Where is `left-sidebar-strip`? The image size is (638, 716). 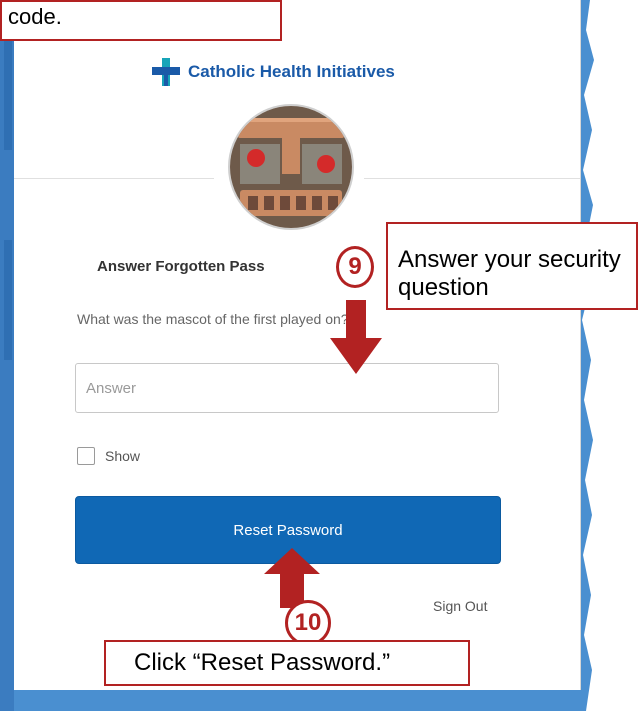
left-sidebar-strip is located at coordinates (7, 355).